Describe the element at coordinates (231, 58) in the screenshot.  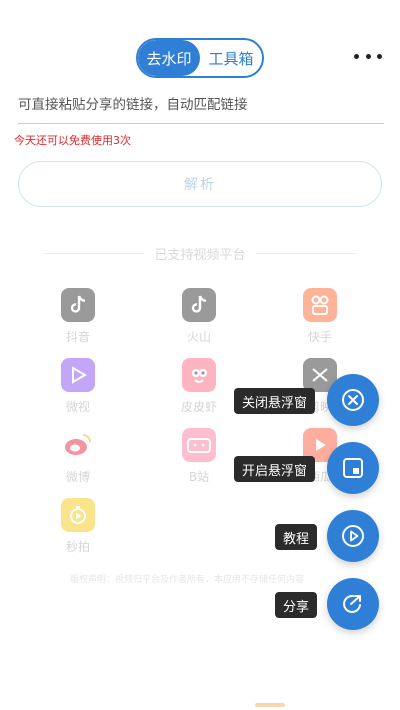
I see `tab-toolbox: 工具箱` at that location.